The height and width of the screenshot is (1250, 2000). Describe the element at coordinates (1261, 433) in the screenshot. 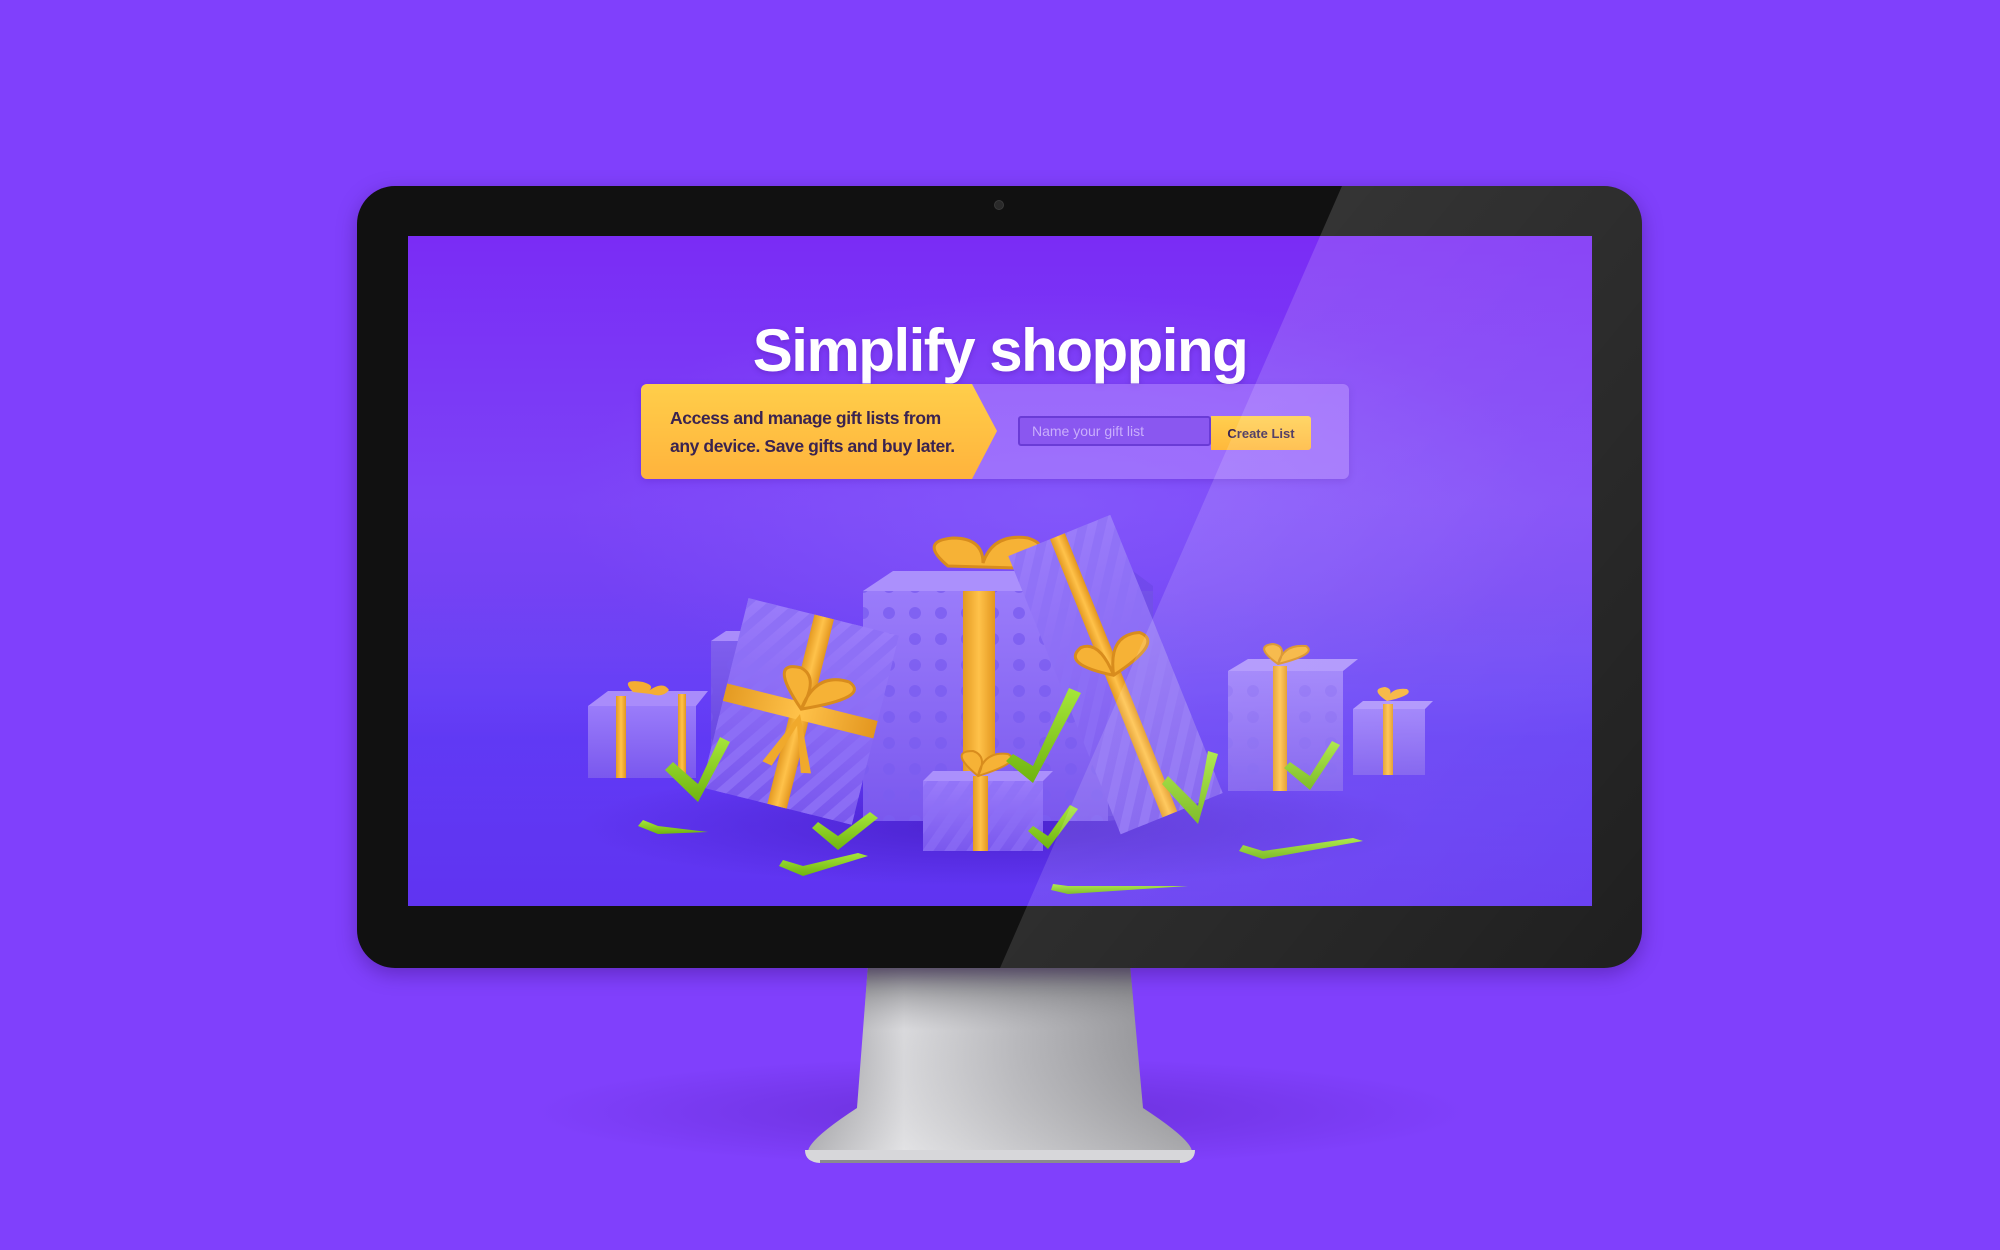

I see `create-list-button: Create List` at that location.